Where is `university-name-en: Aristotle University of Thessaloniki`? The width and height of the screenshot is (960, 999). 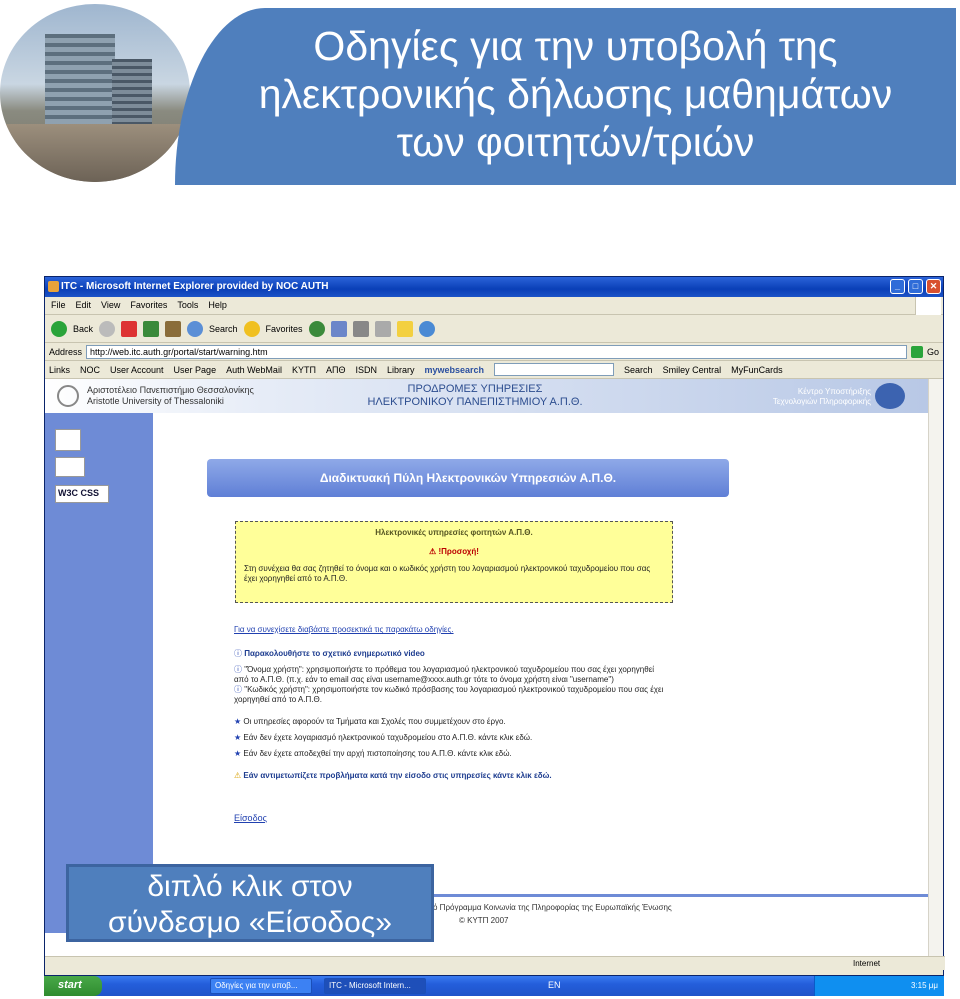
university-name-en: Aristotle University of Thessaloniki is located at coordinates (155, 401).